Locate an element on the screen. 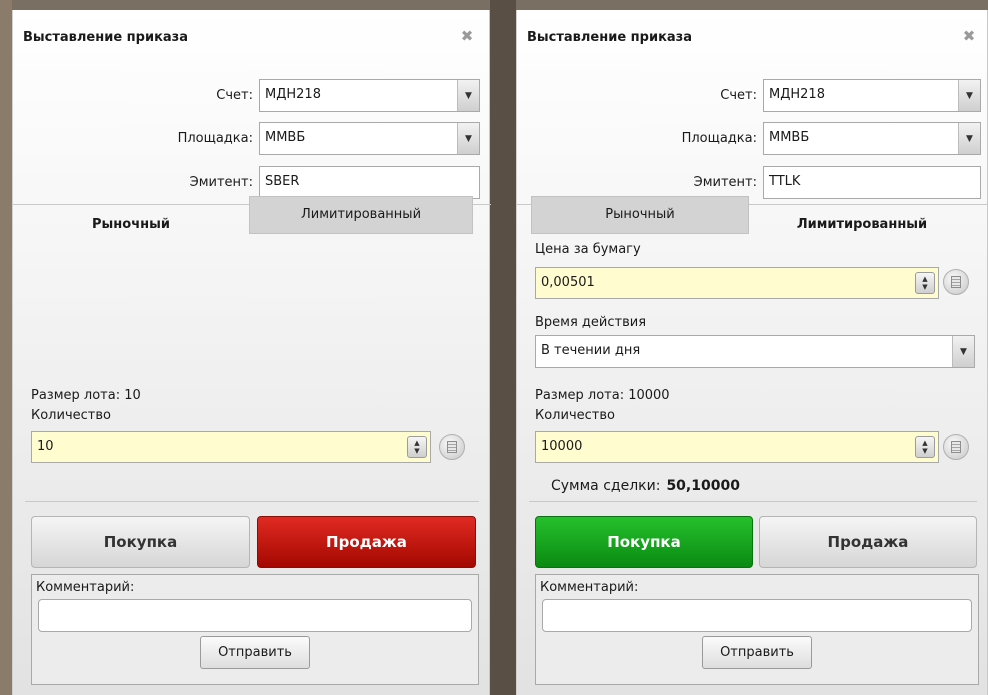 The image size is (988, 695). trade-total-label: Сумма сделки: is located at coordinates (606, 486).